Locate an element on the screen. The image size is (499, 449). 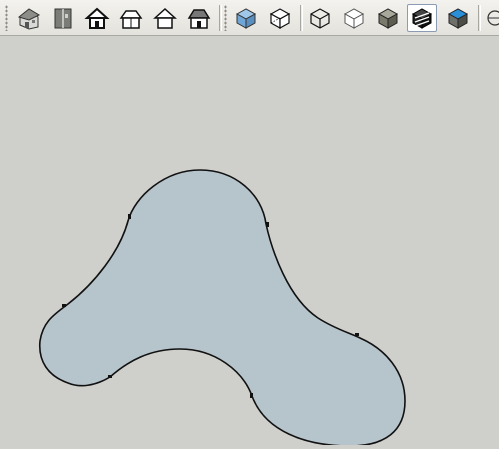
iso-view-icon is located at coordinates (29, 19).